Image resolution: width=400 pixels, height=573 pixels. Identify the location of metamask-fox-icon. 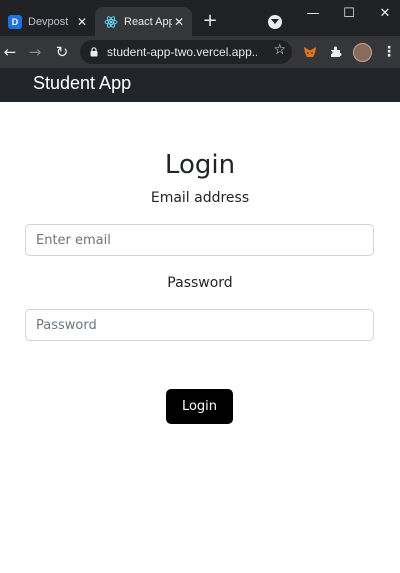
(310, 52).